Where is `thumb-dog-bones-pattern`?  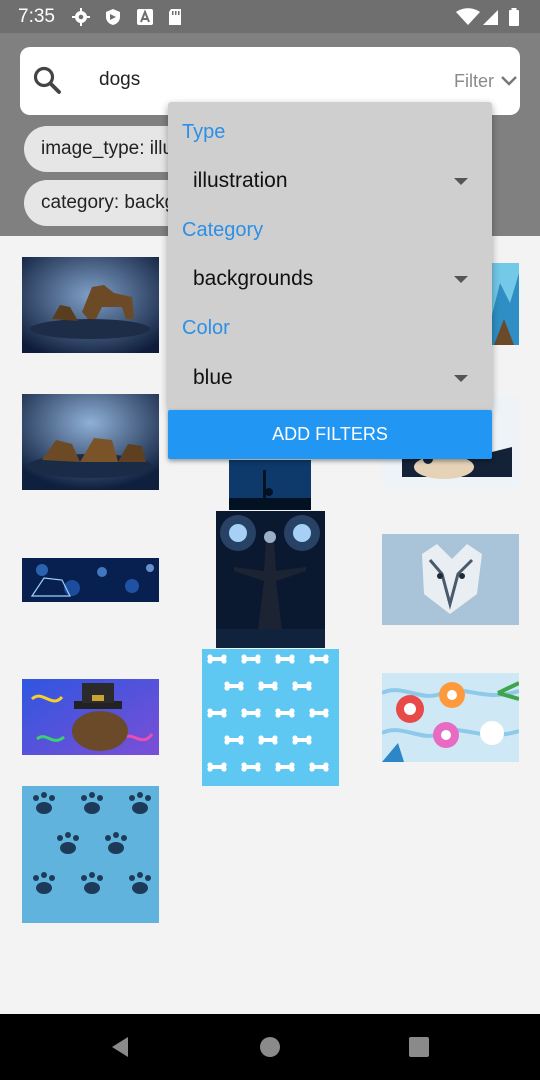 thumb-dog-bones-pattern is located at coordinates (270, 717).